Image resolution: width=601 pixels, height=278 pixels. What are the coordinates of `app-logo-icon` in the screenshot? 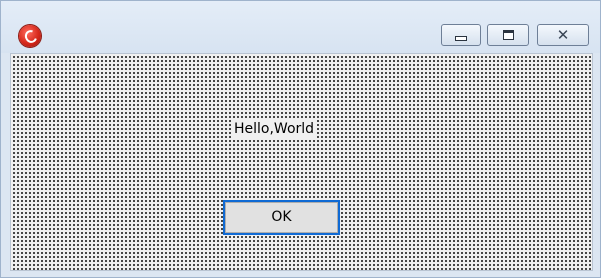 It's located at (30, 36).